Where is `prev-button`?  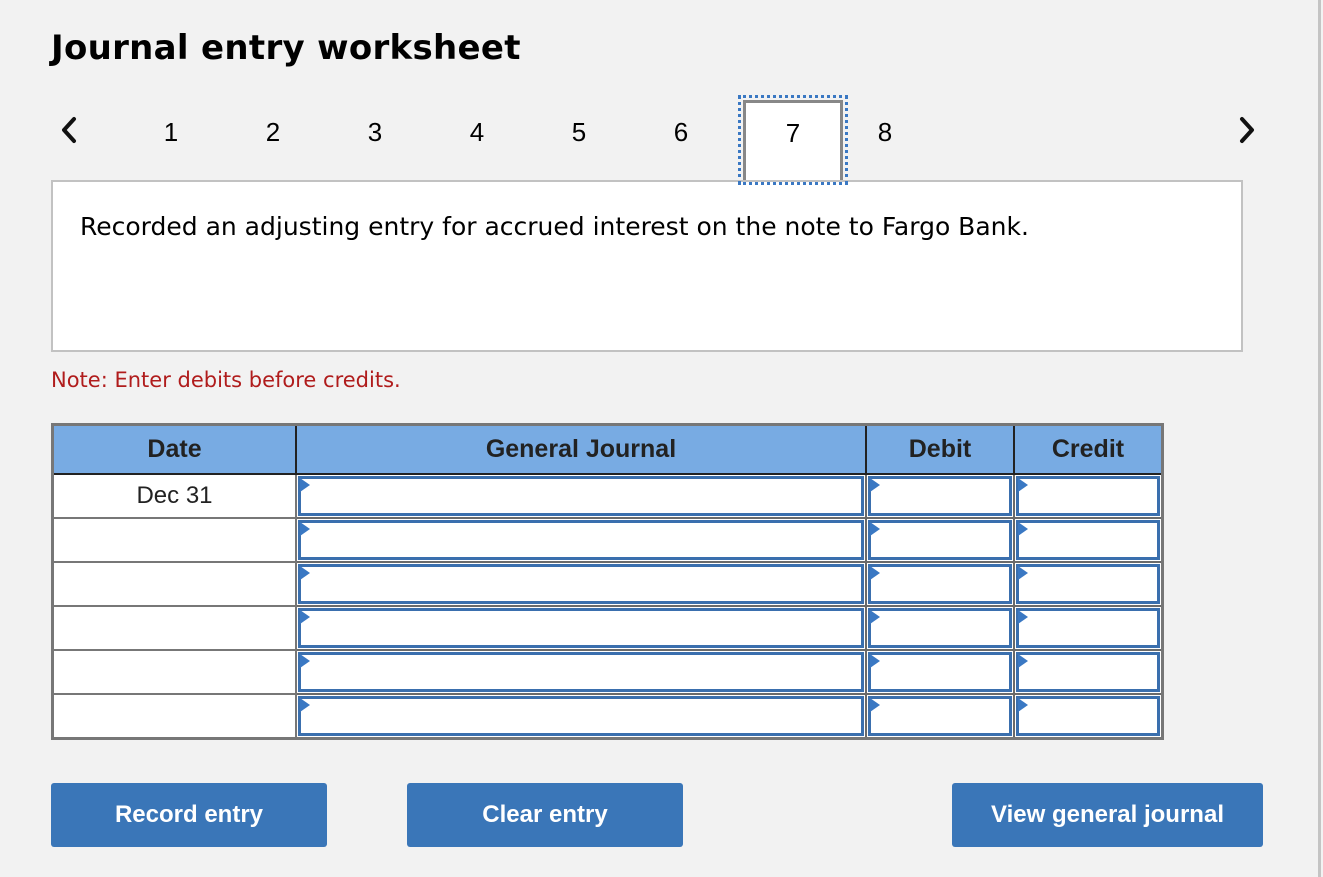 prev-button is located at coordinates (69, 130).